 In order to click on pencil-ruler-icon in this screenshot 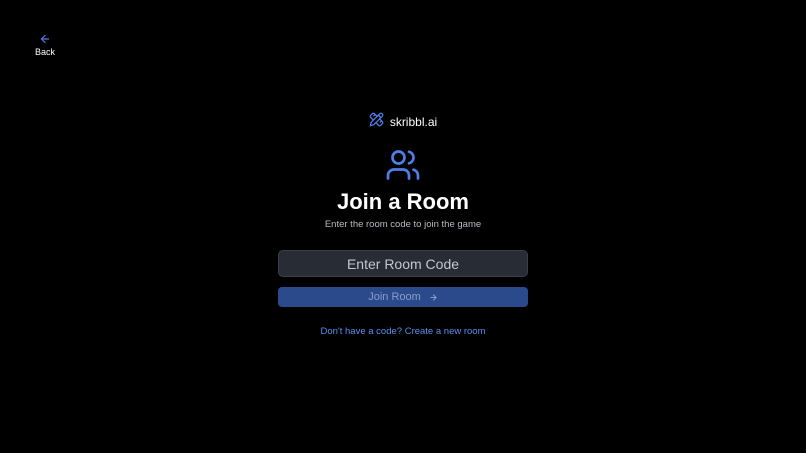, I will do `click(376, 122)`.